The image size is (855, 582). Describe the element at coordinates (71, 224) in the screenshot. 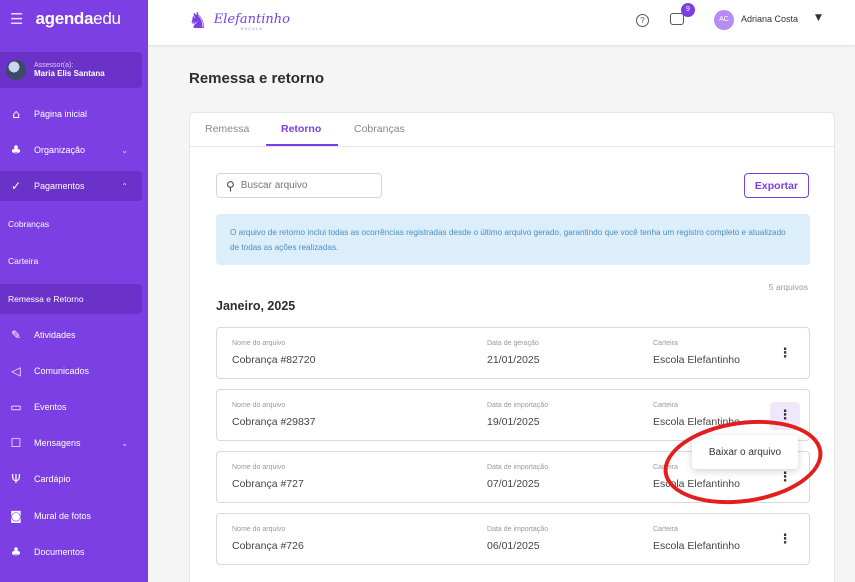

I see `sidebar-item-cobrancas: Cobranças` at that location.